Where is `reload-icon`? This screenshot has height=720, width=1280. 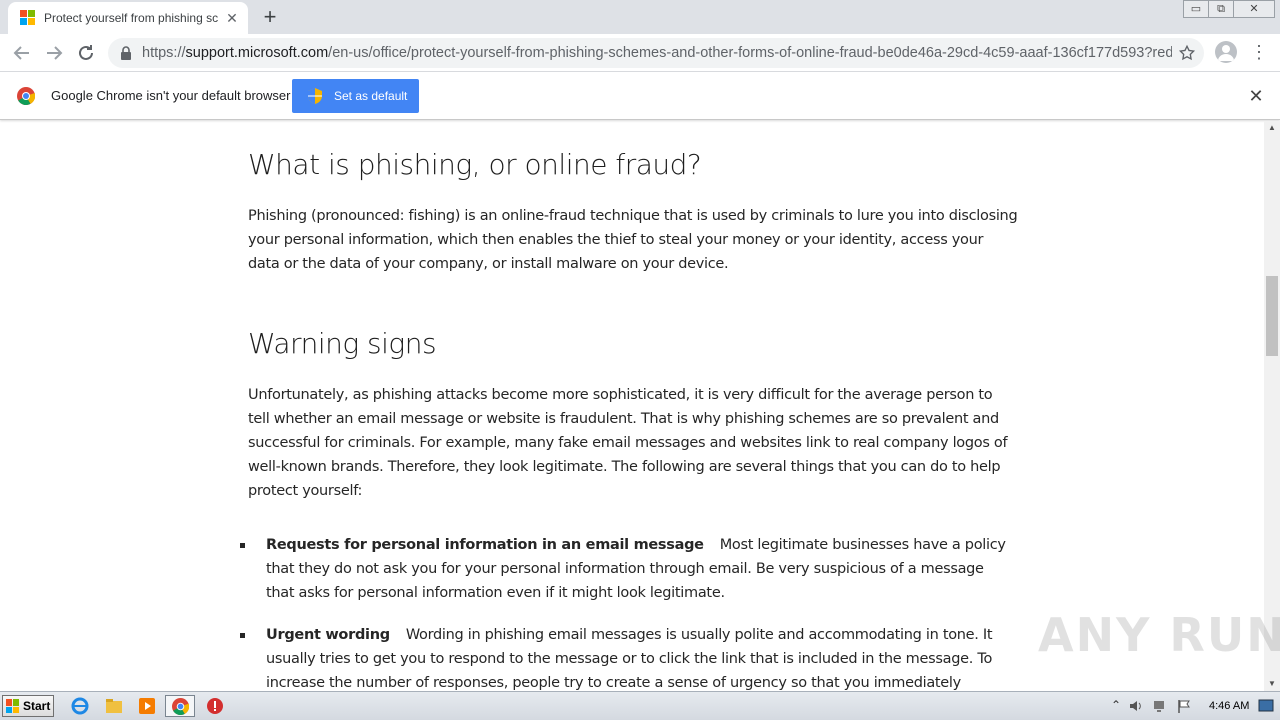
reload-icon is located at coordinates (86, 53).